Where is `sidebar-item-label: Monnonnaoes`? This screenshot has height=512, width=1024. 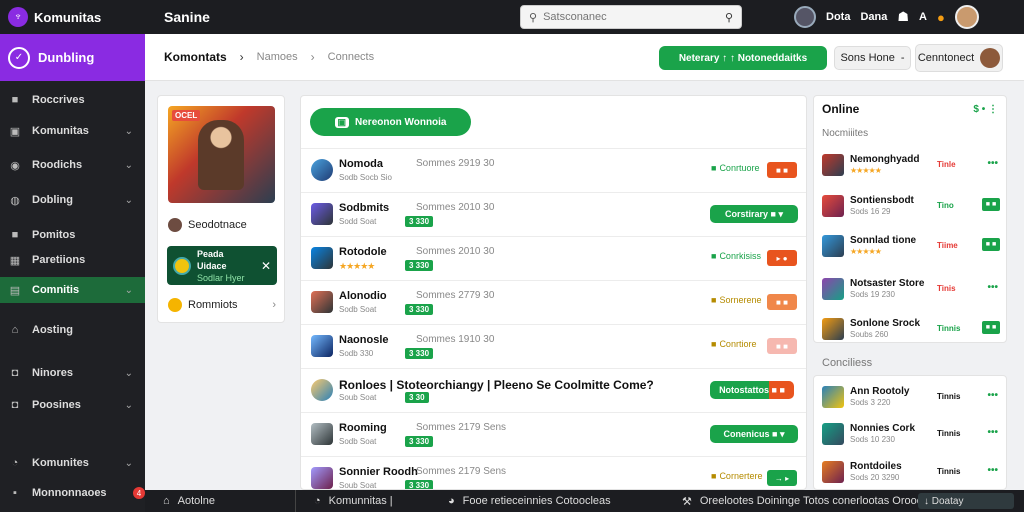 sidebar-item-label: Monnonnaoes is located at coordinates (69, 493).